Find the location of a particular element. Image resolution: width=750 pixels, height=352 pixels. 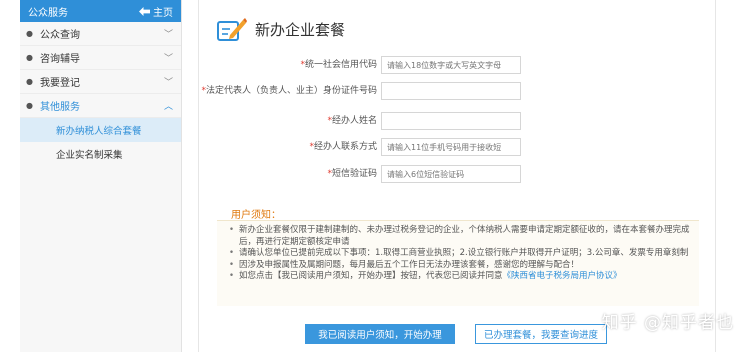

field-label: *法定代表人（负责人、业主）身份证件号码 is located at coordinates (290, 91).